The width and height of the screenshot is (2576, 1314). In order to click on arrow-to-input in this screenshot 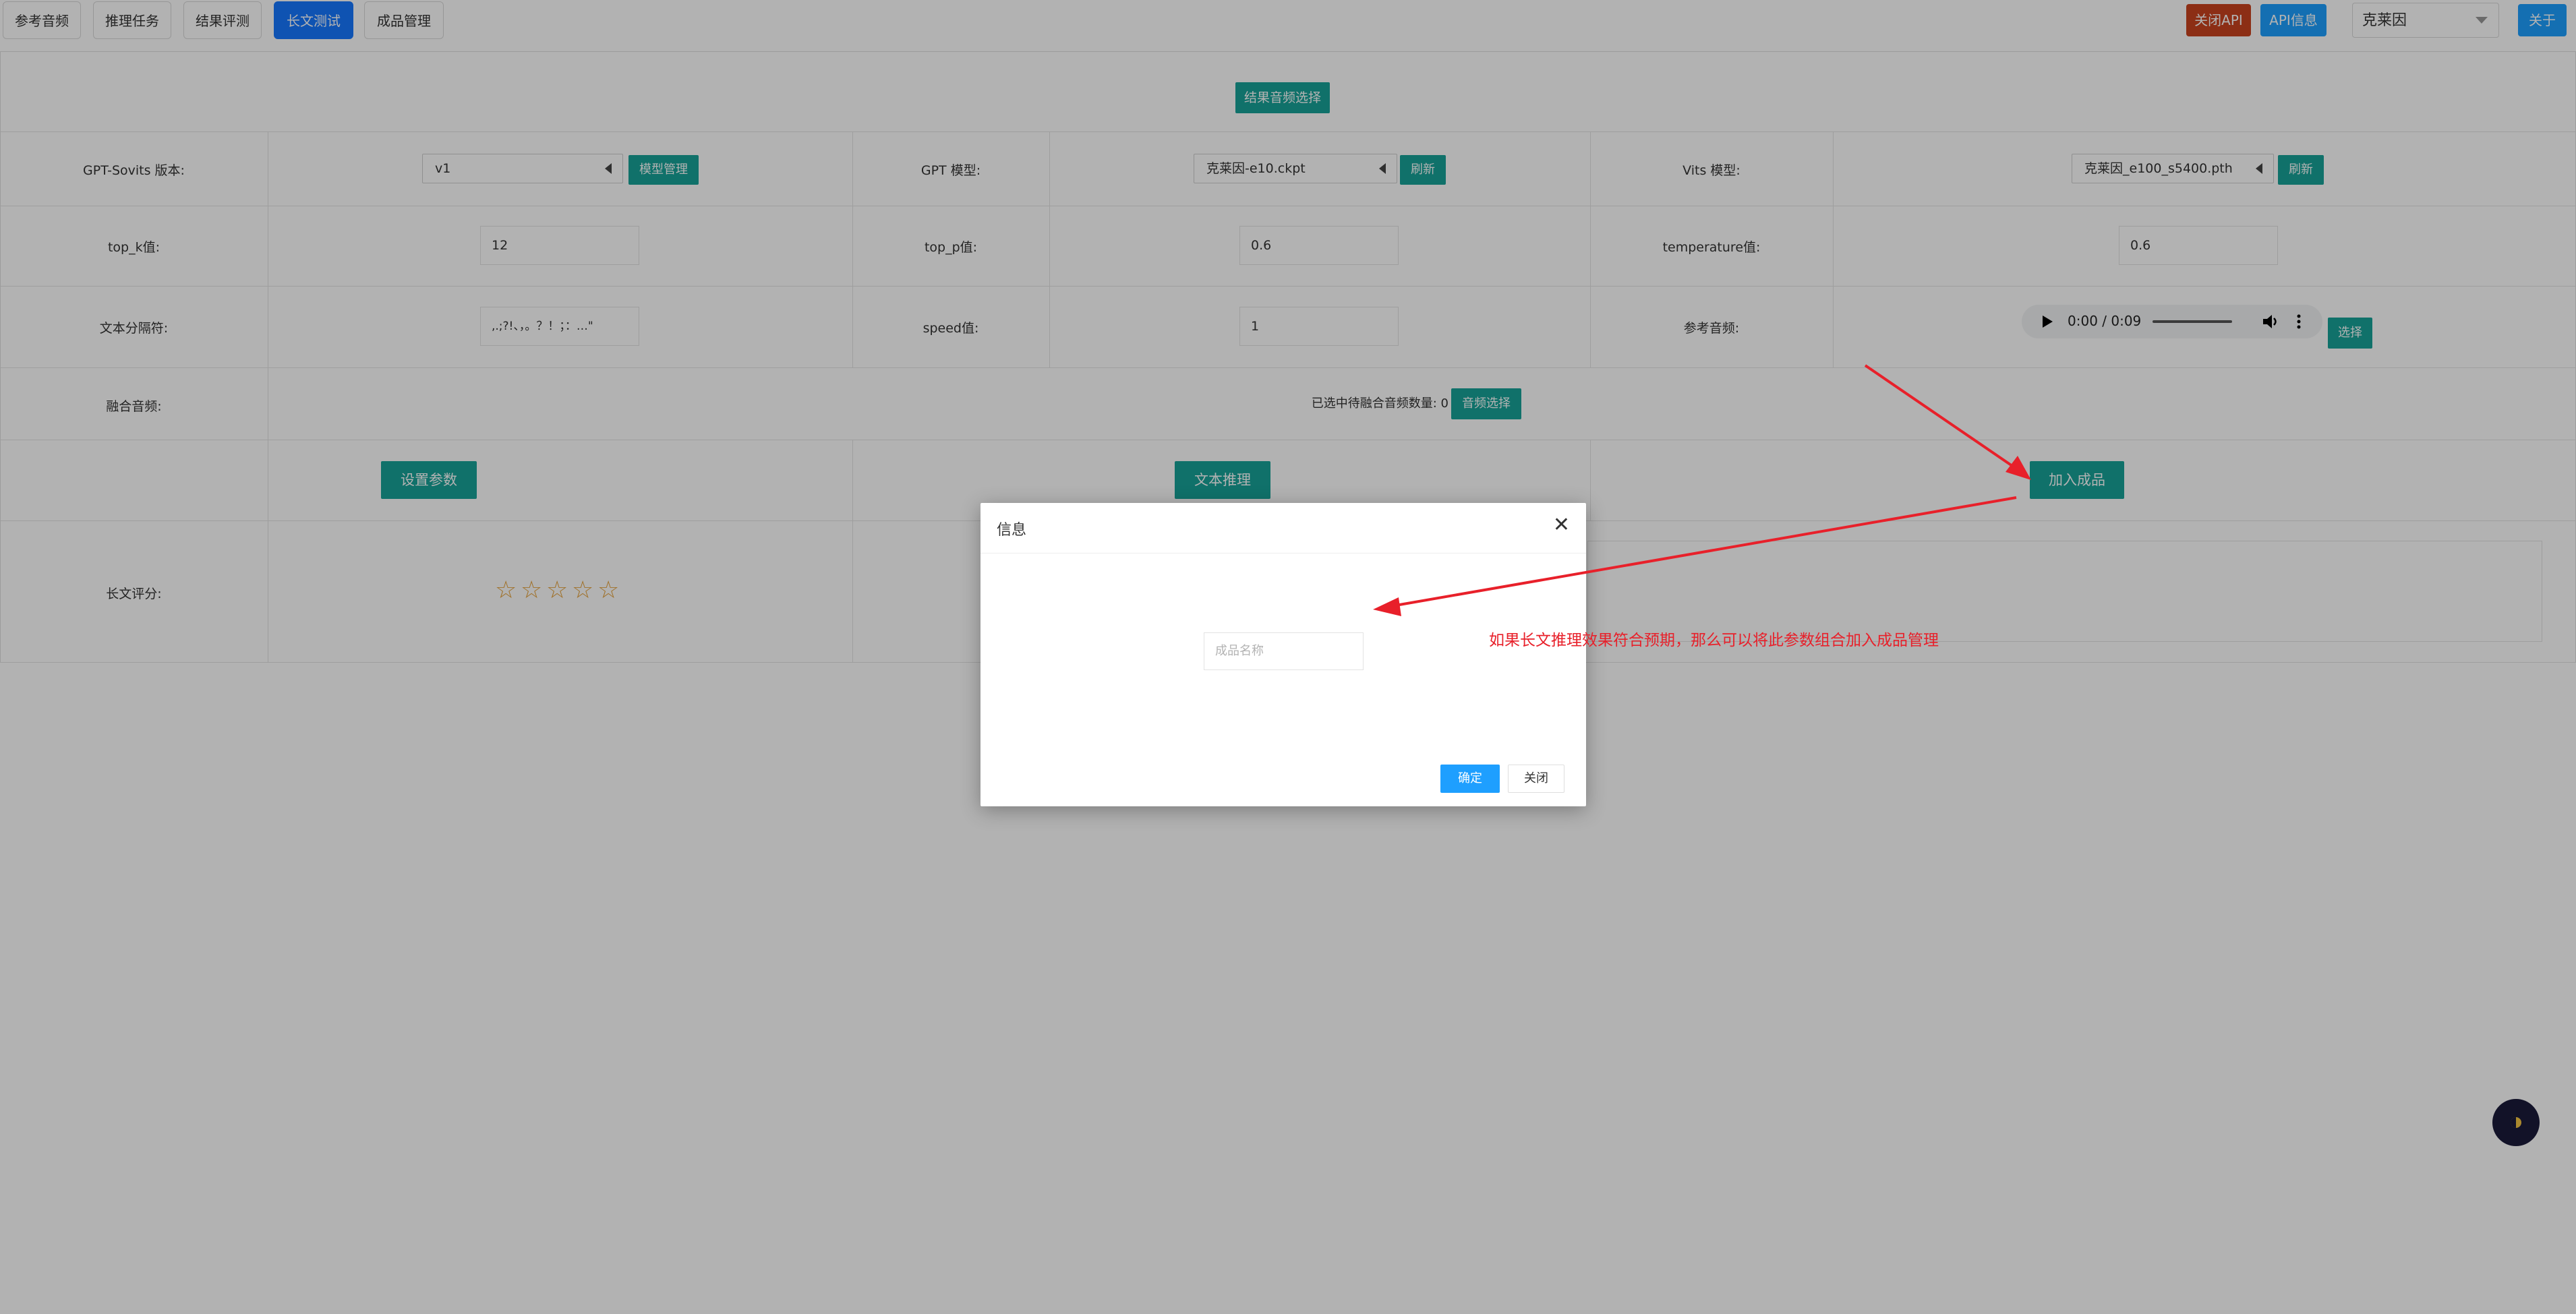, I will do `click(1702, 552)`.